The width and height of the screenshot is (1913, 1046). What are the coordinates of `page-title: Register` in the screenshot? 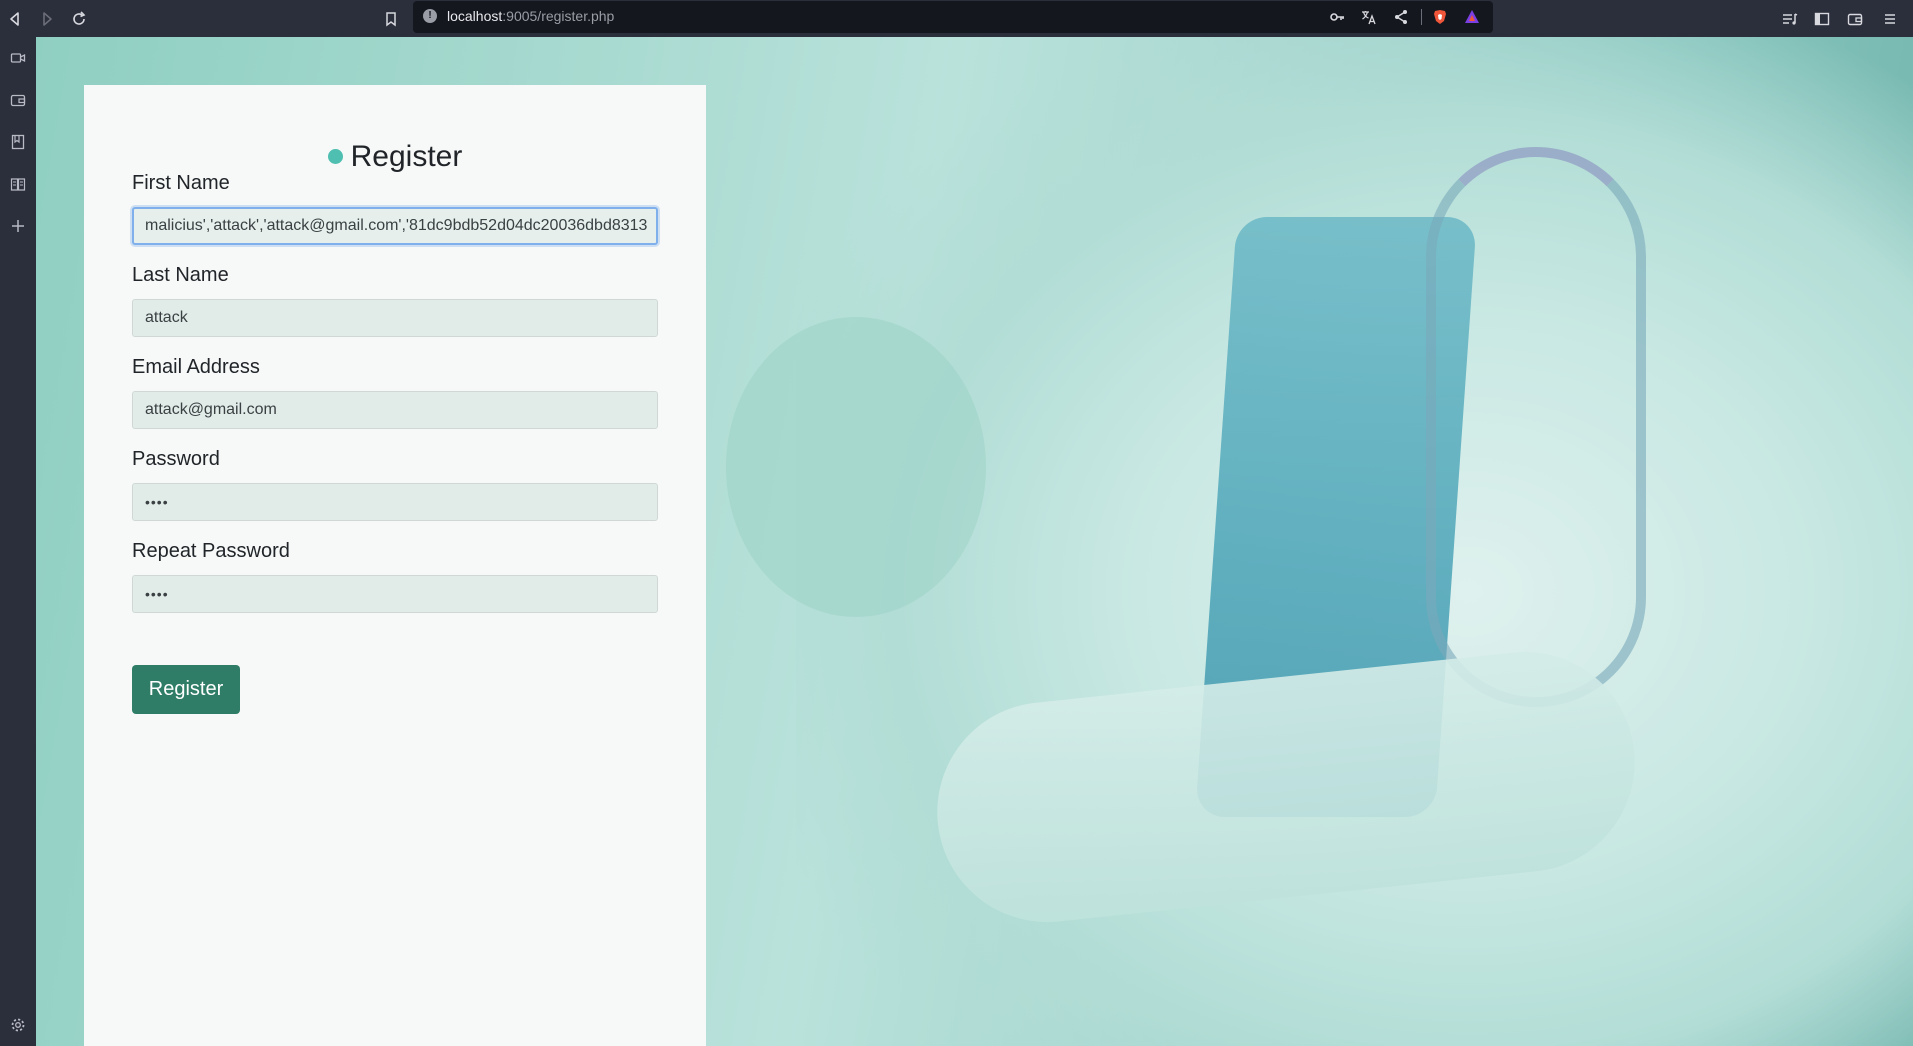 It's located at (395, 157).